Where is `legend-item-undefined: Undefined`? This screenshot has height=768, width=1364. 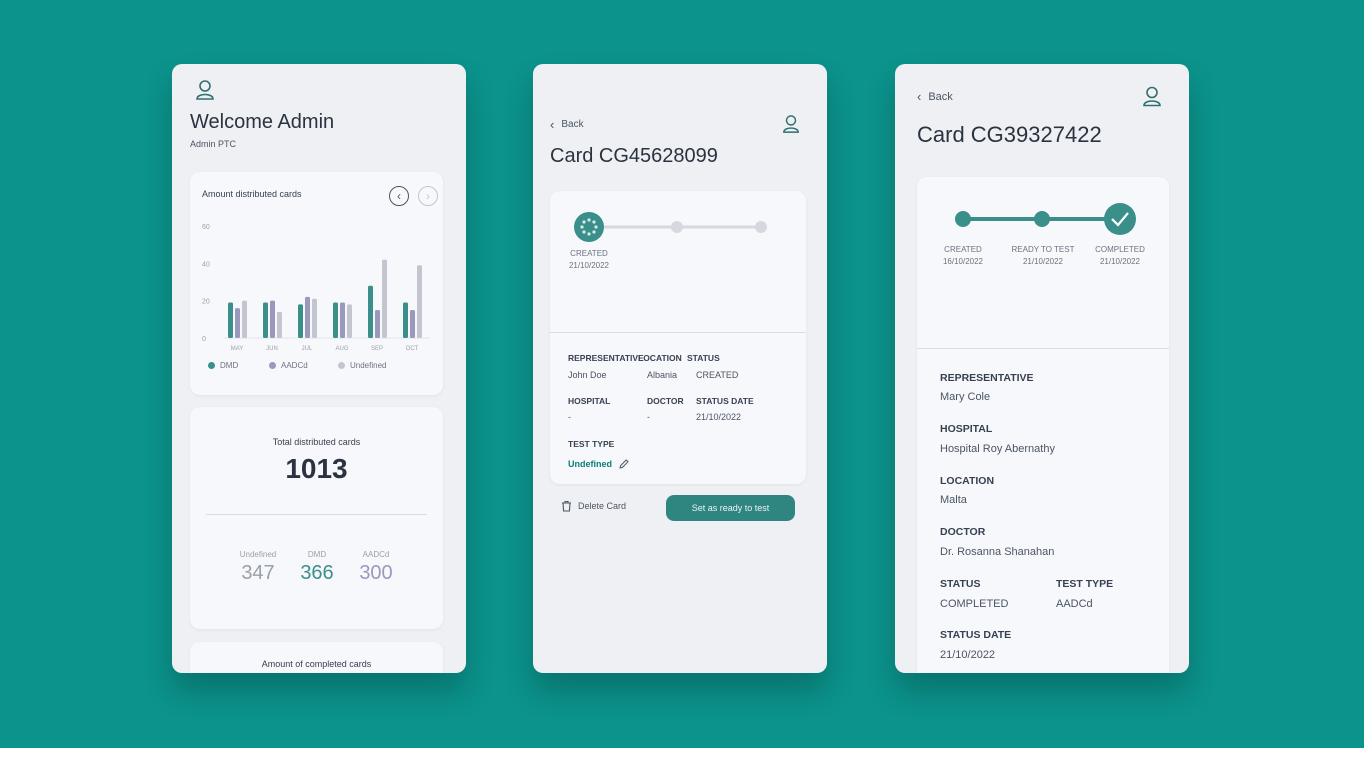 legend-item-undefined: Undefined is located at coordinates (362, 365).